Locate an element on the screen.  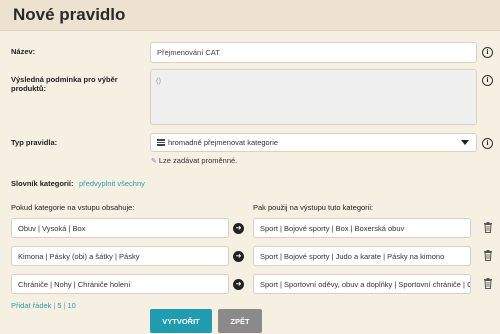
input-column-header: Pokud kategorie na vstupu obsahuje: is located at coordinates (73, 207).